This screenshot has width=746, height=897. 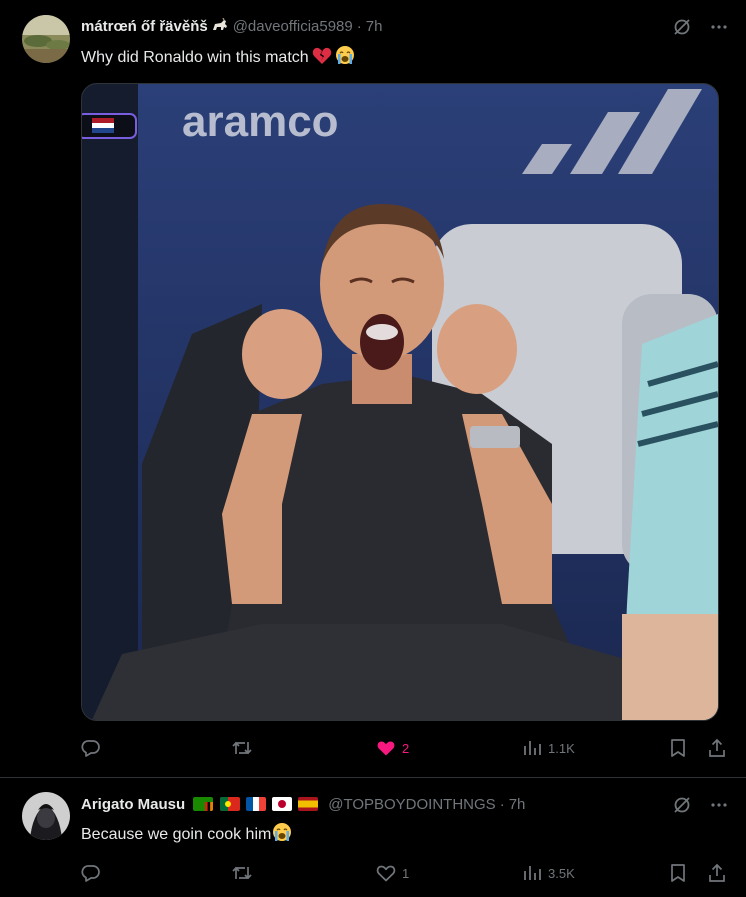 I want to click on japan-flag-icon, so click(x=281, y=804).